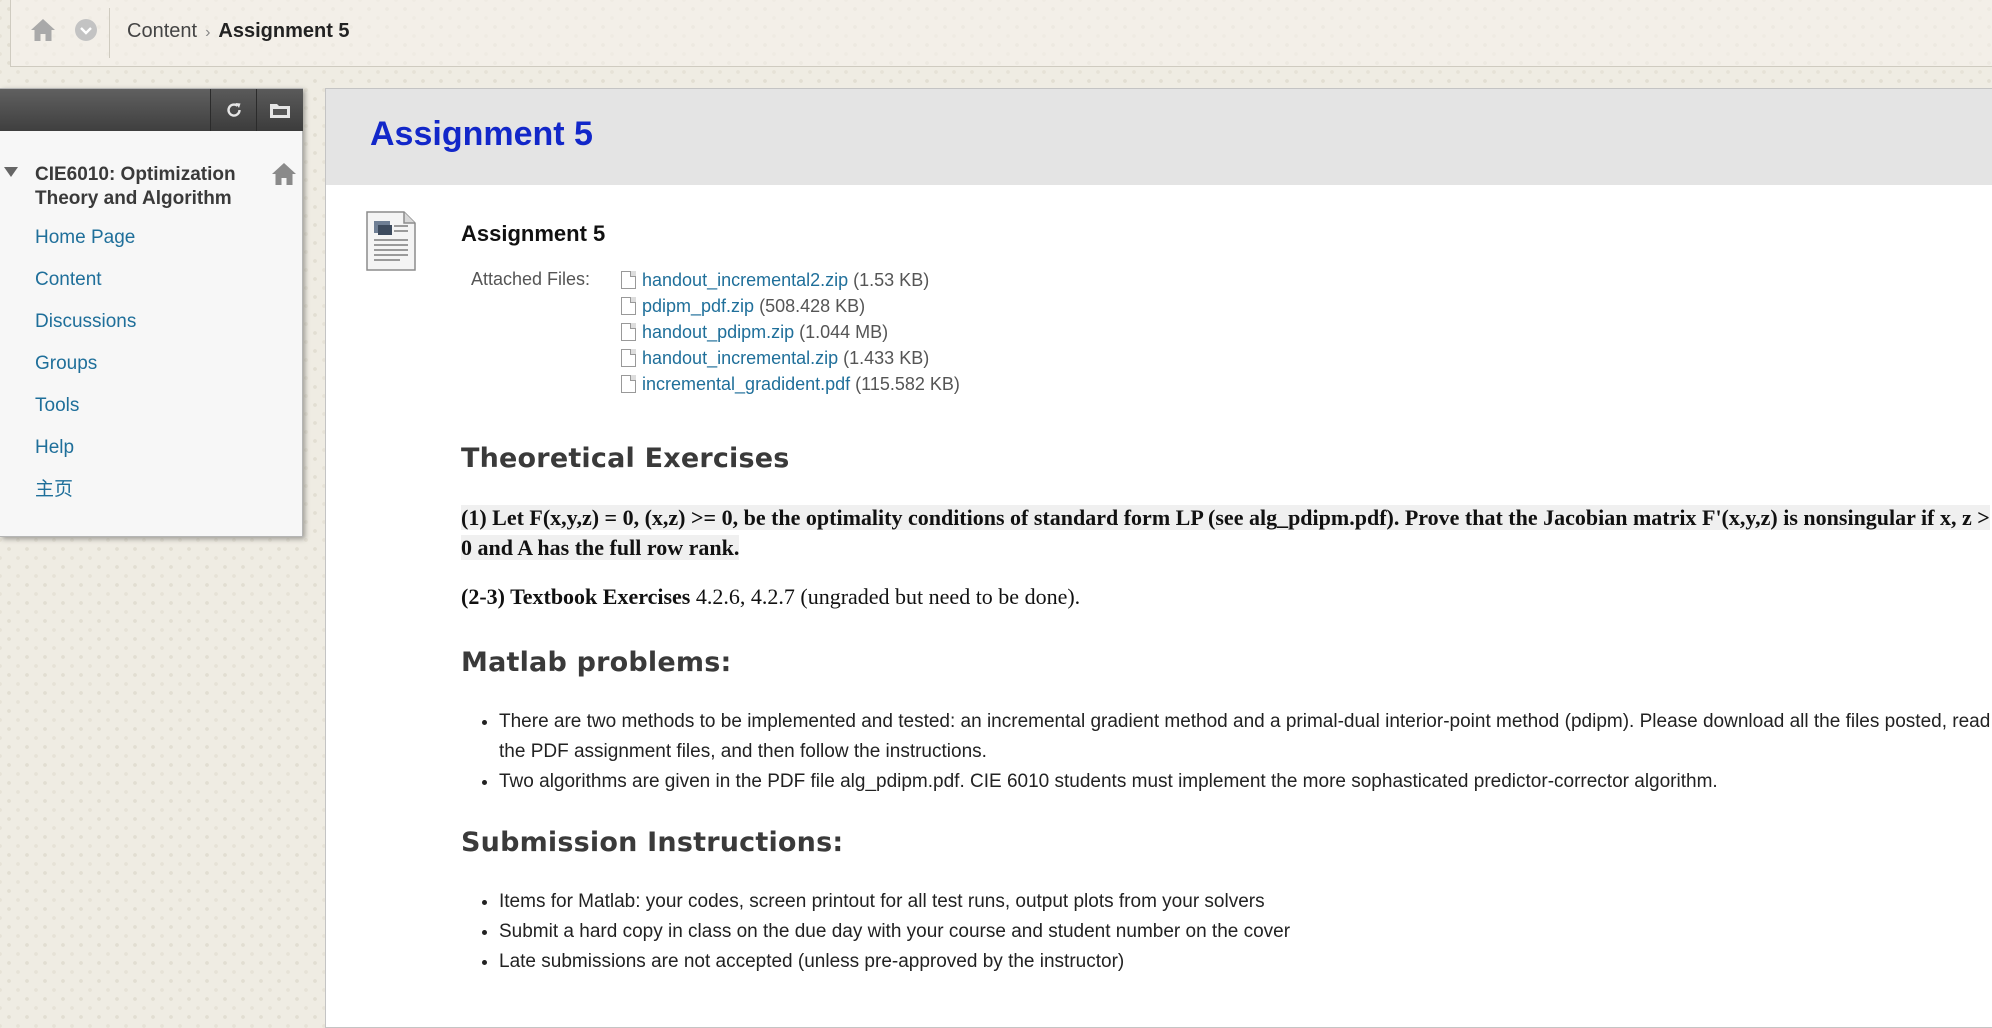 The width and height of the screenshot is (1992, 1028). Describe the element at coordinates (284, 174) in the screenshot. I see `course-home-icon` at that location.